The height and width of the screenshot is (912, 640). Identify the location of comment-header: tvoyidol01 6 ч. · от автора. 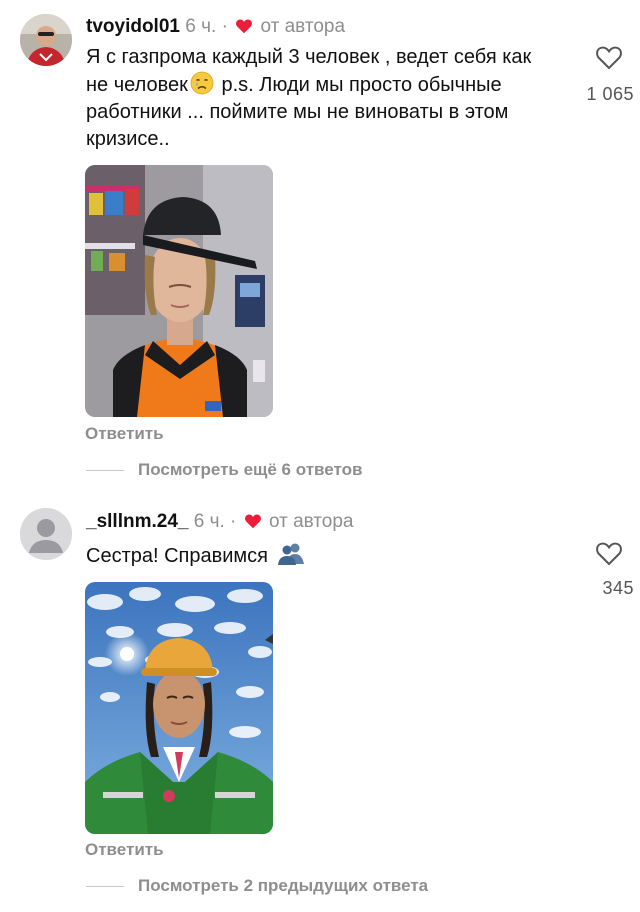
(215, 27).